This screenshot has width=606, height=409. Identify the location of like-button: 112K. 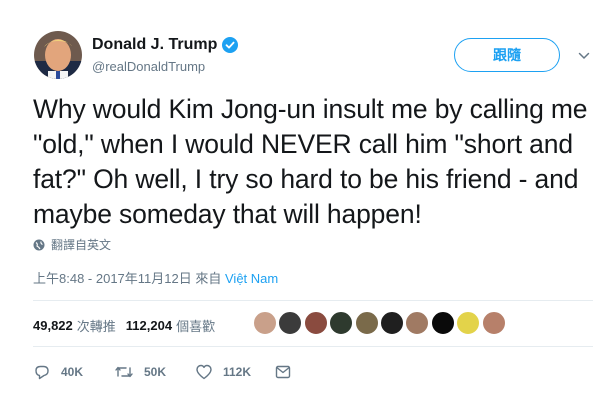
(234, 372).